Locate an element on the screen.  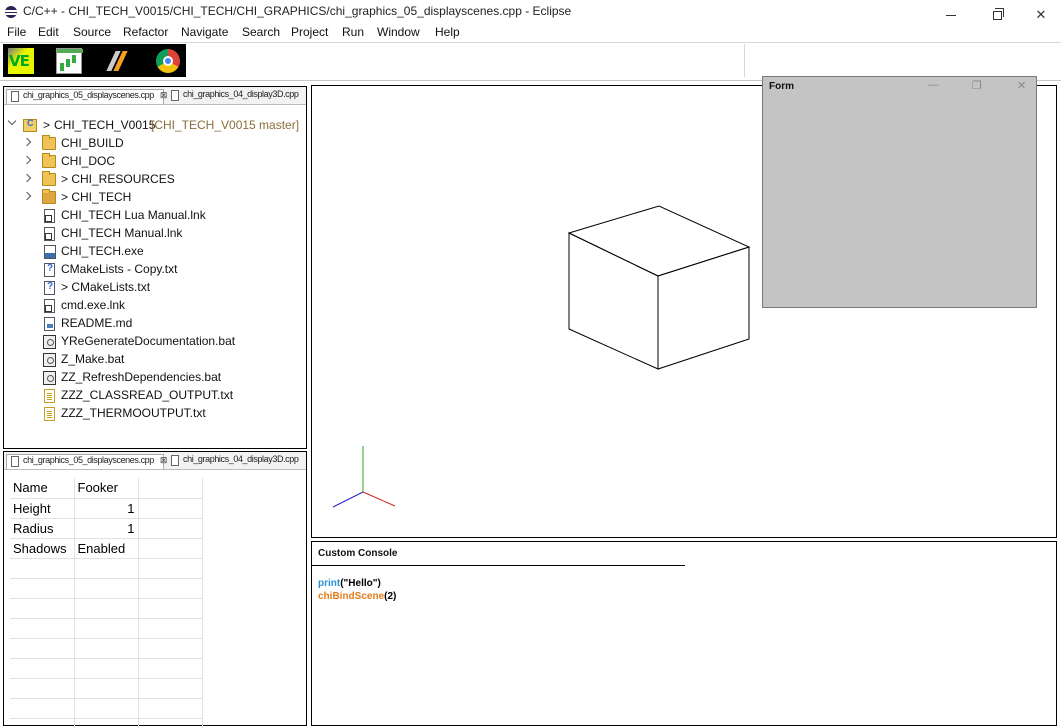
tree-item: Z_Make.bat is located at coordinates (154, 360).